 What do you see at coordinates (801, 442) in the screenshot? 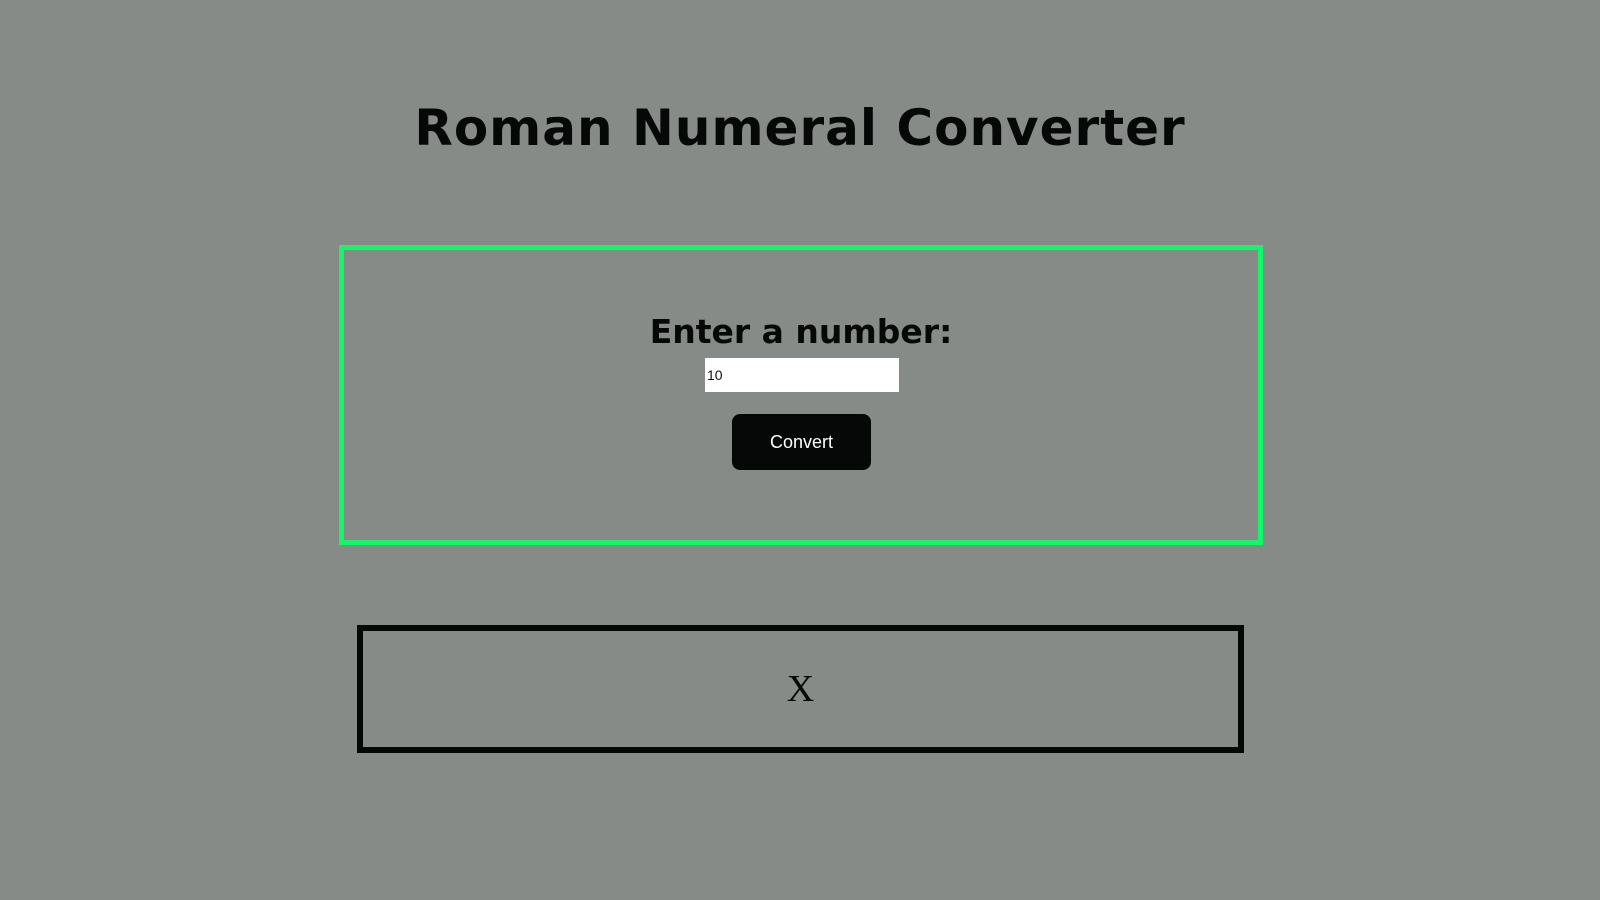
I see `convert-button: Convert` at bounding box center [801, 442].